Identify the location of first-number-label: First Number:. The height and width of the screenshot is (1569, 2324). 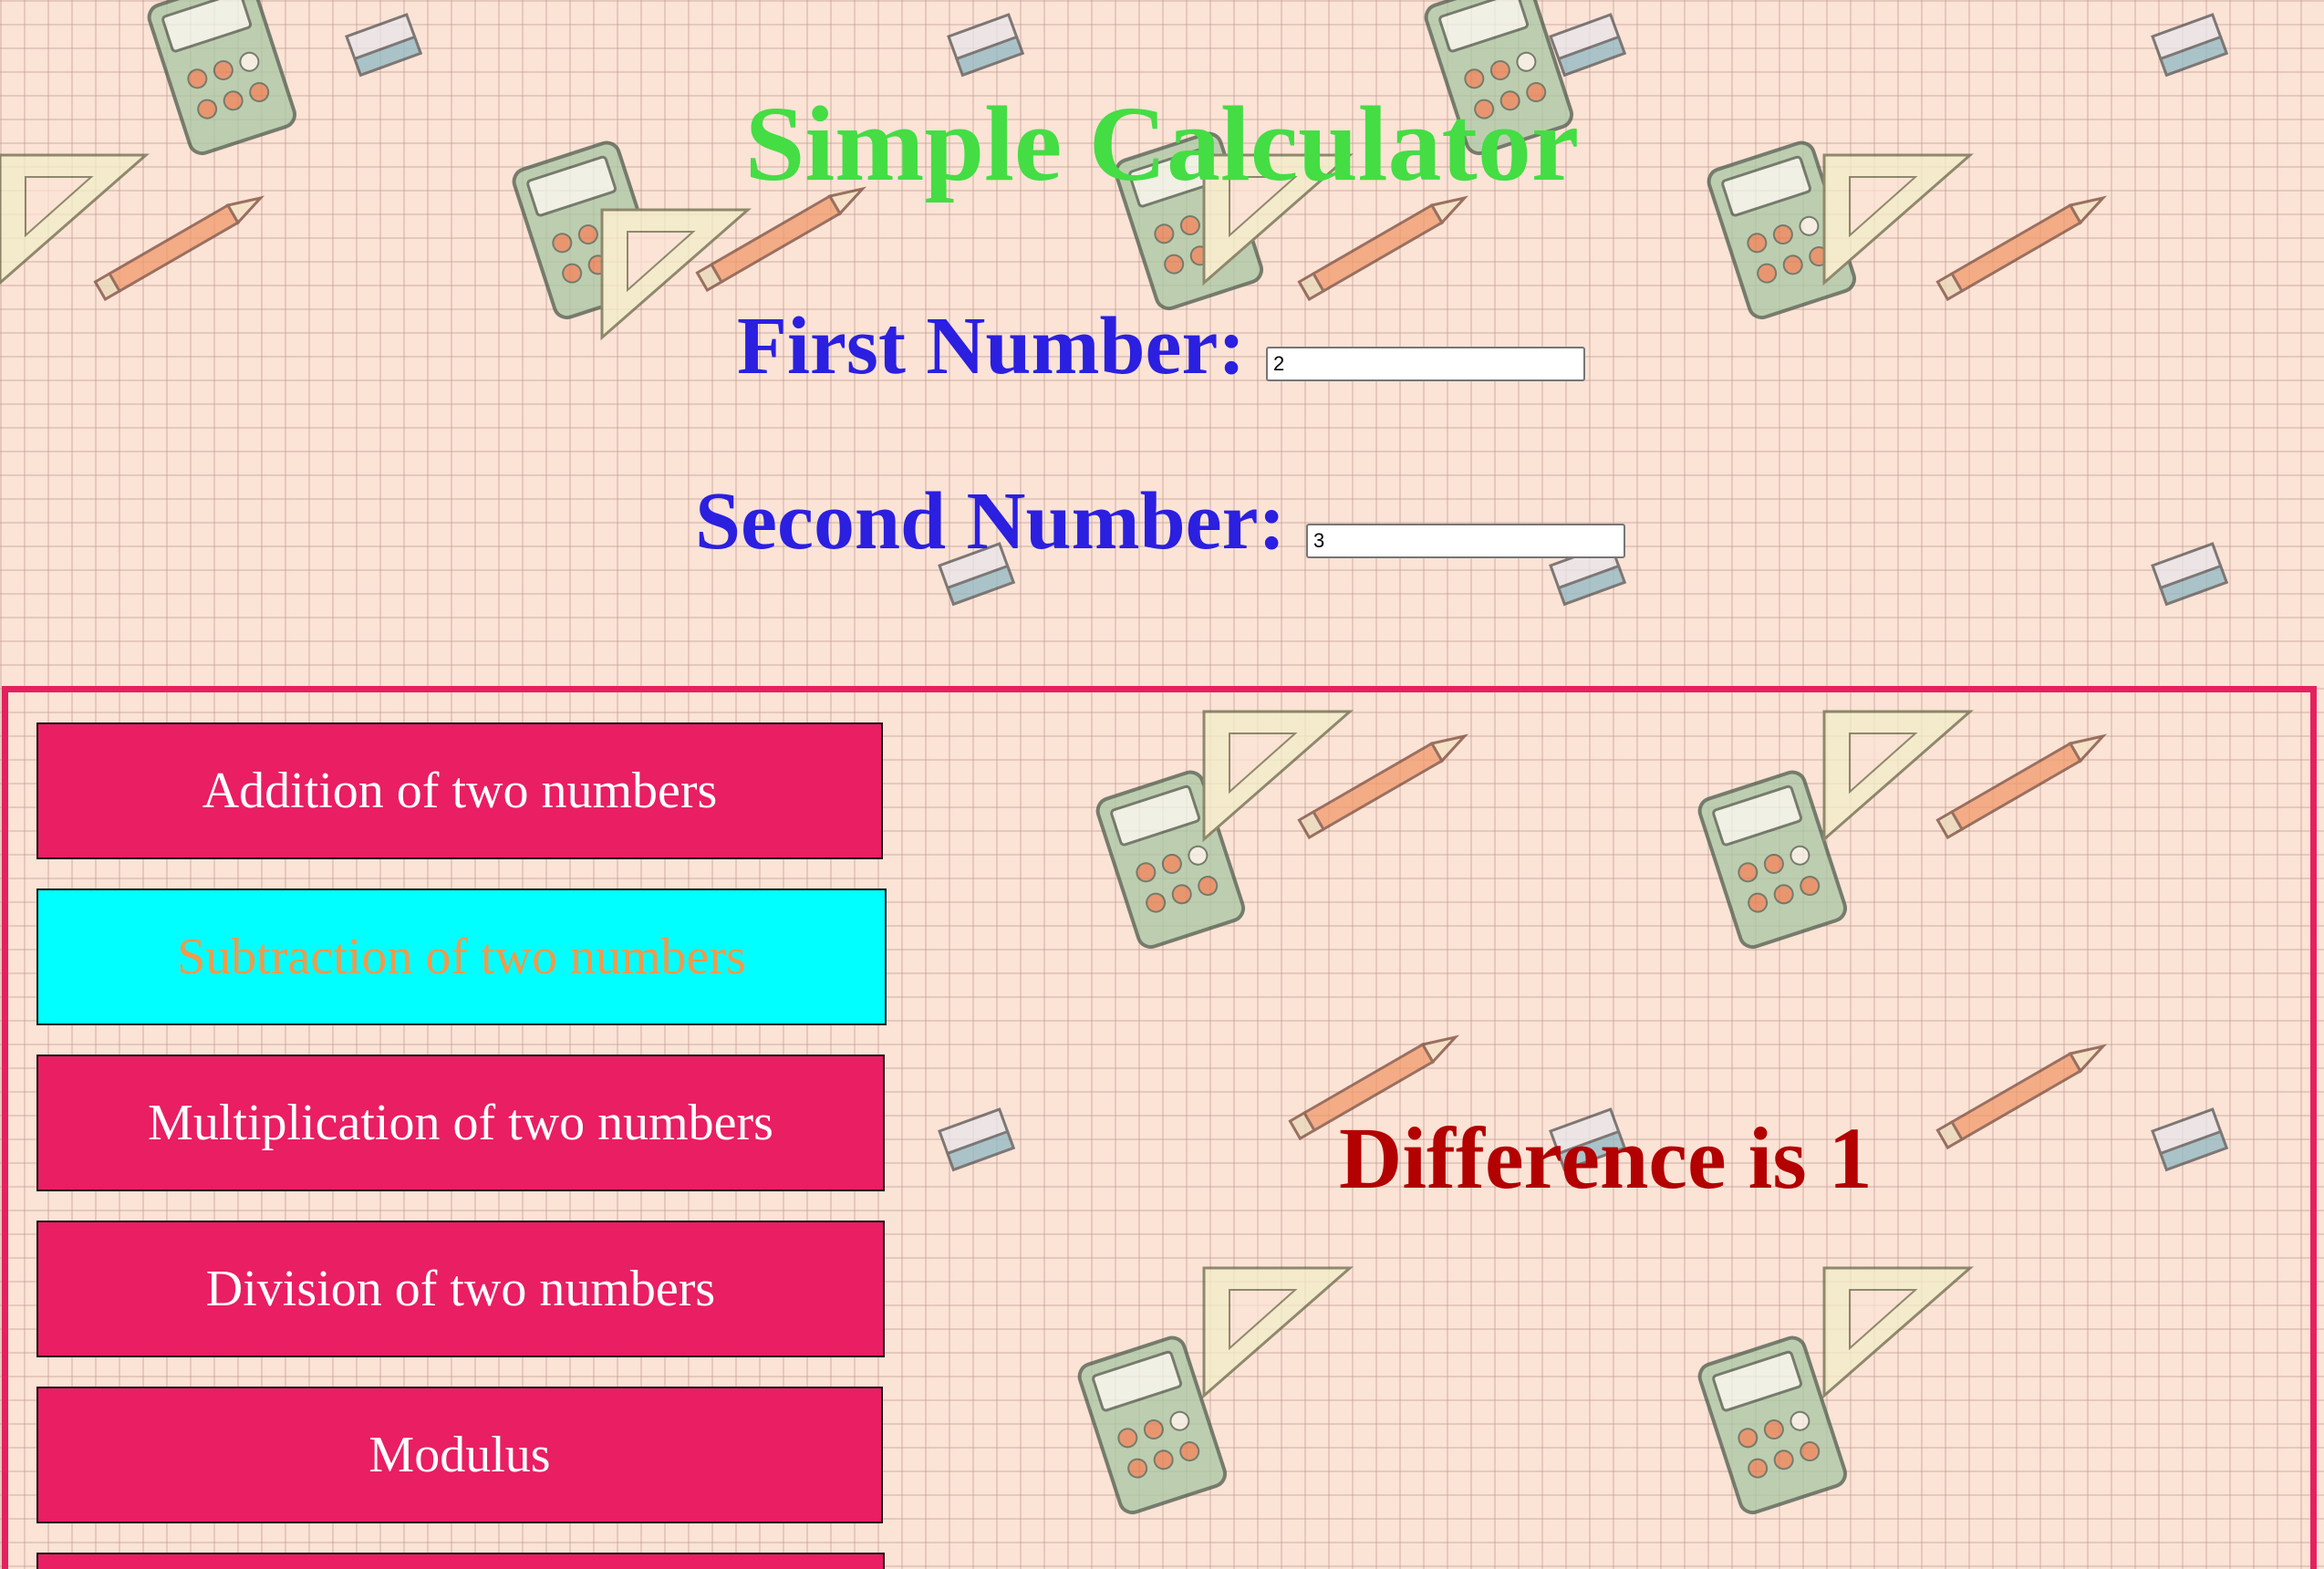
(991, 346).